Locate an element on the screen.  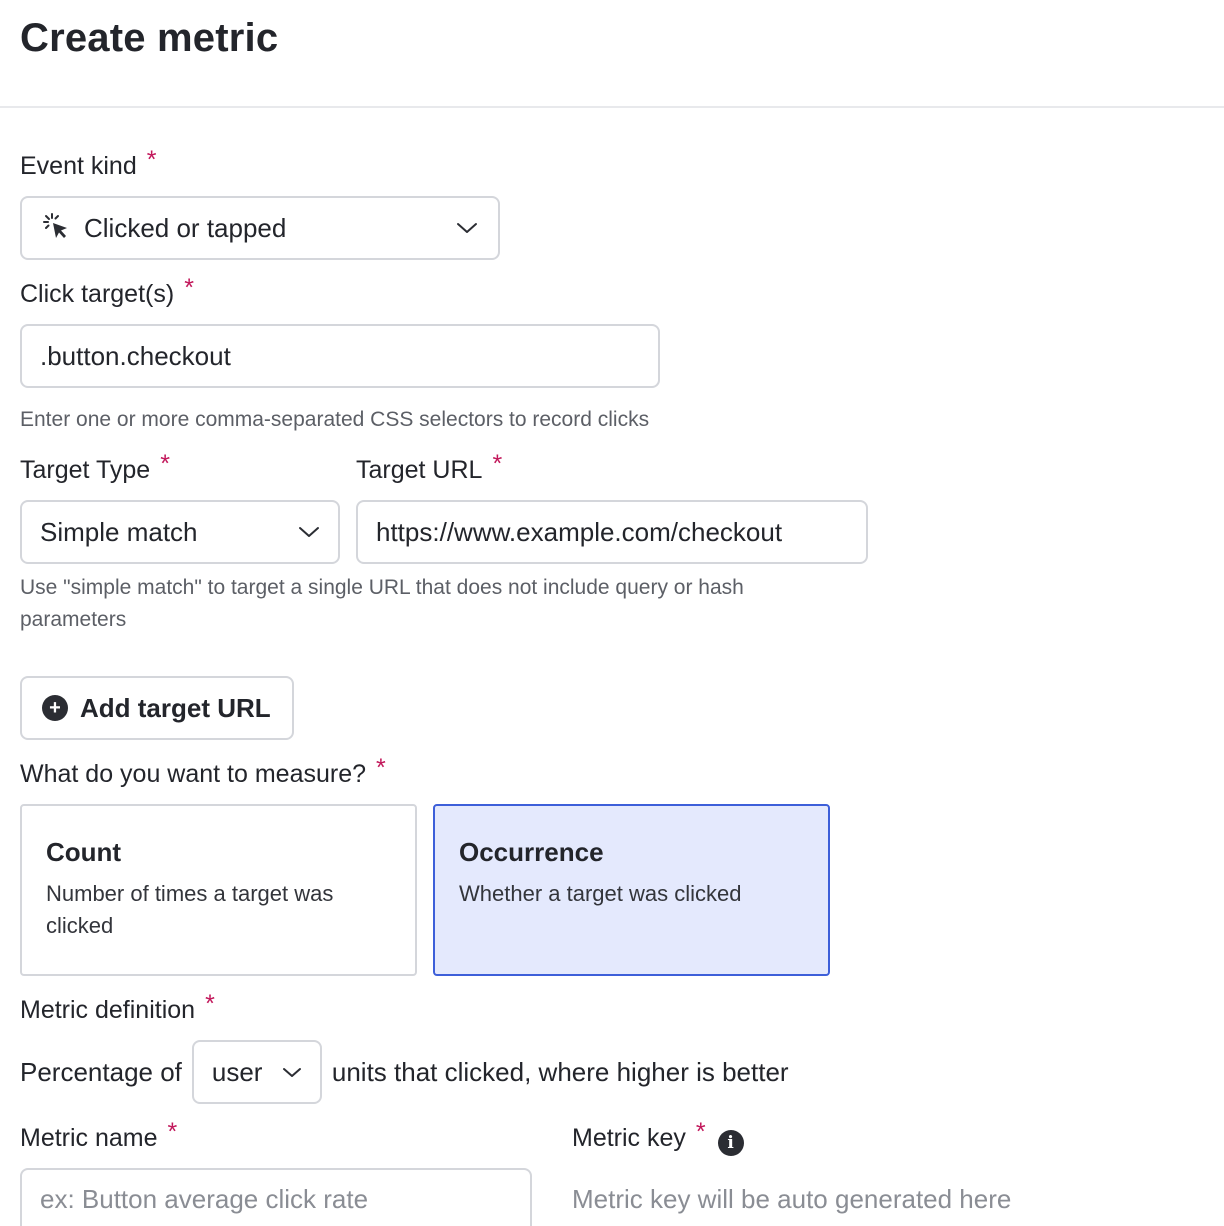
metric-key-label: Metric key * i is located at coordinates (658, 1137).